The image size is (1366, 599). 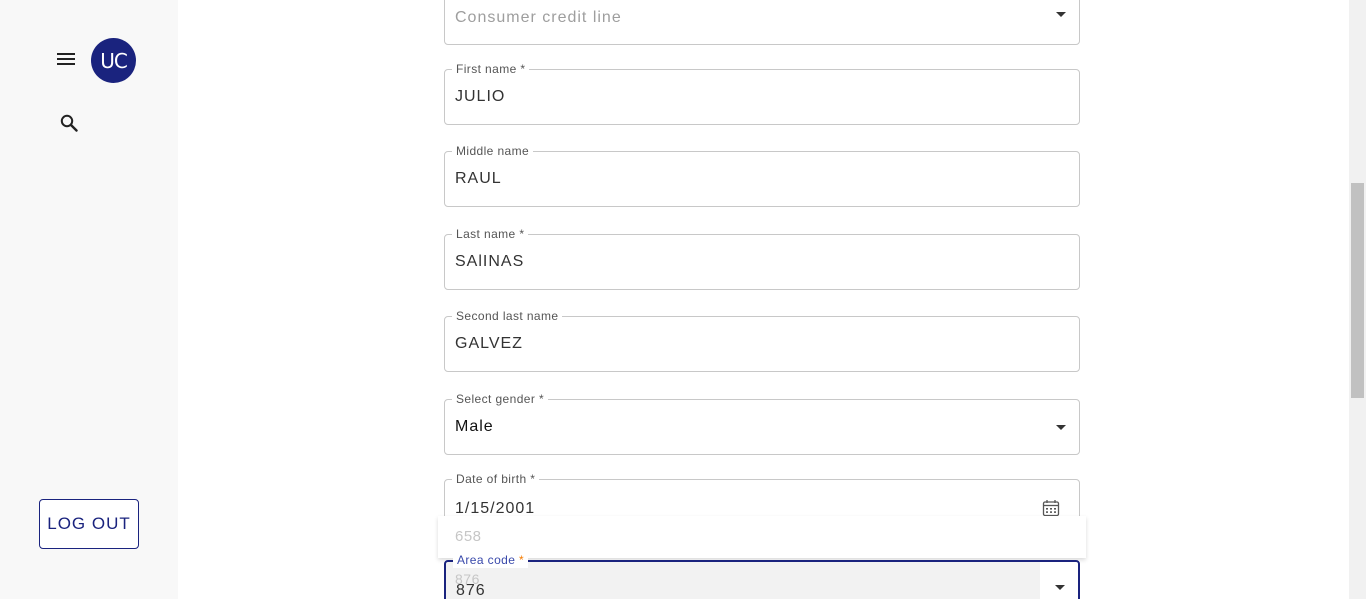 I want to click on logout-button-label: LOG OUT, so click(x=89, y=523).